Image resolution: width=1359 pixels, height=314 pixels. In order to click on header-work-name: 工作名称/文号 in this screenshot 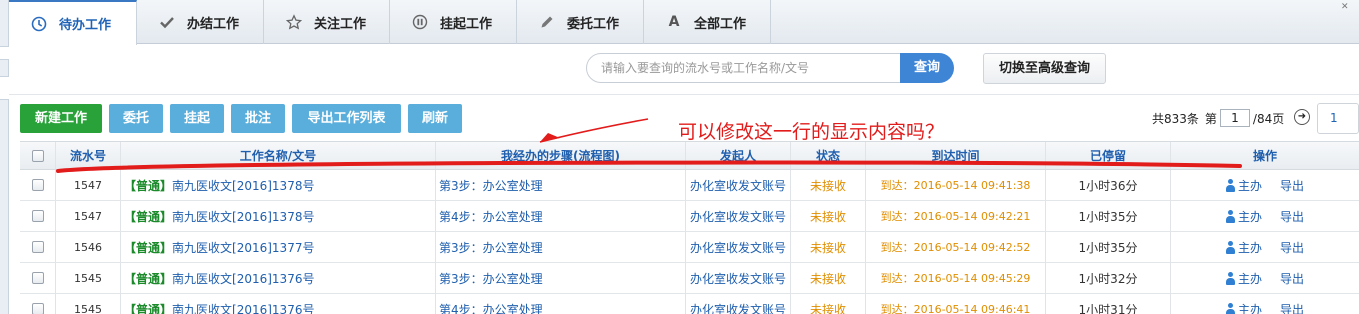, I will do `click(278, 155)`.